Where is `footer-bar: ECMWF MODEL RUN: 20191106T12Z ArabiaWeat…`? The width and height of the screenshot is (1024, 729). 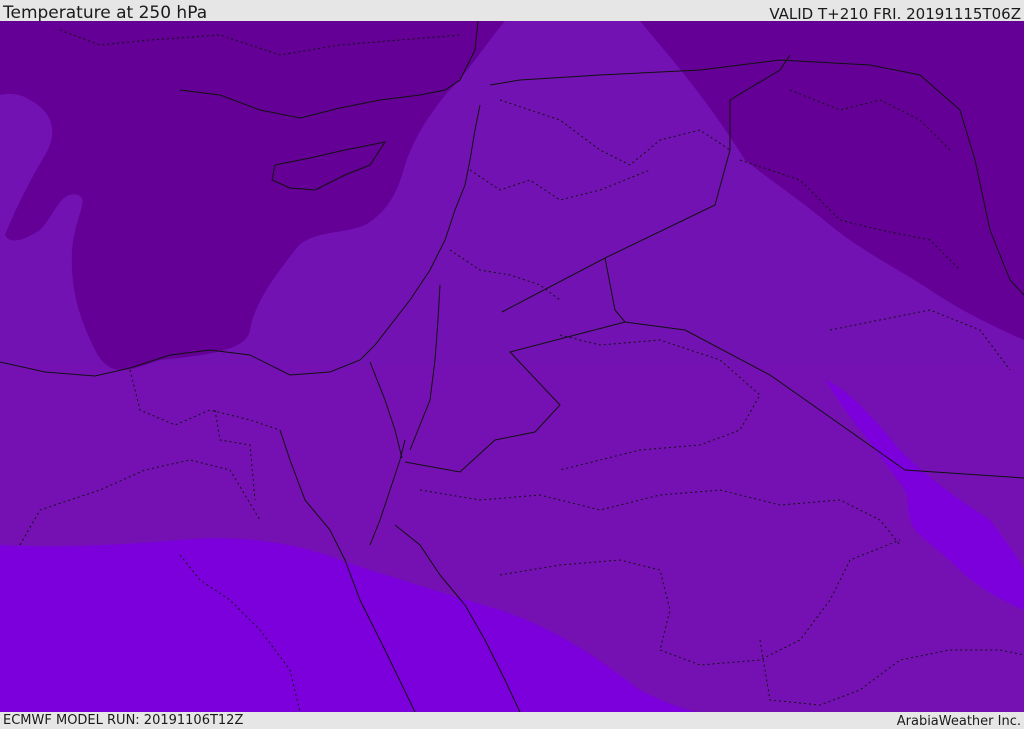 footer-bar: ECMWF MODEL RUN: 20191106T12Z ArabiaWeat… is located at coordinates (512, 720).